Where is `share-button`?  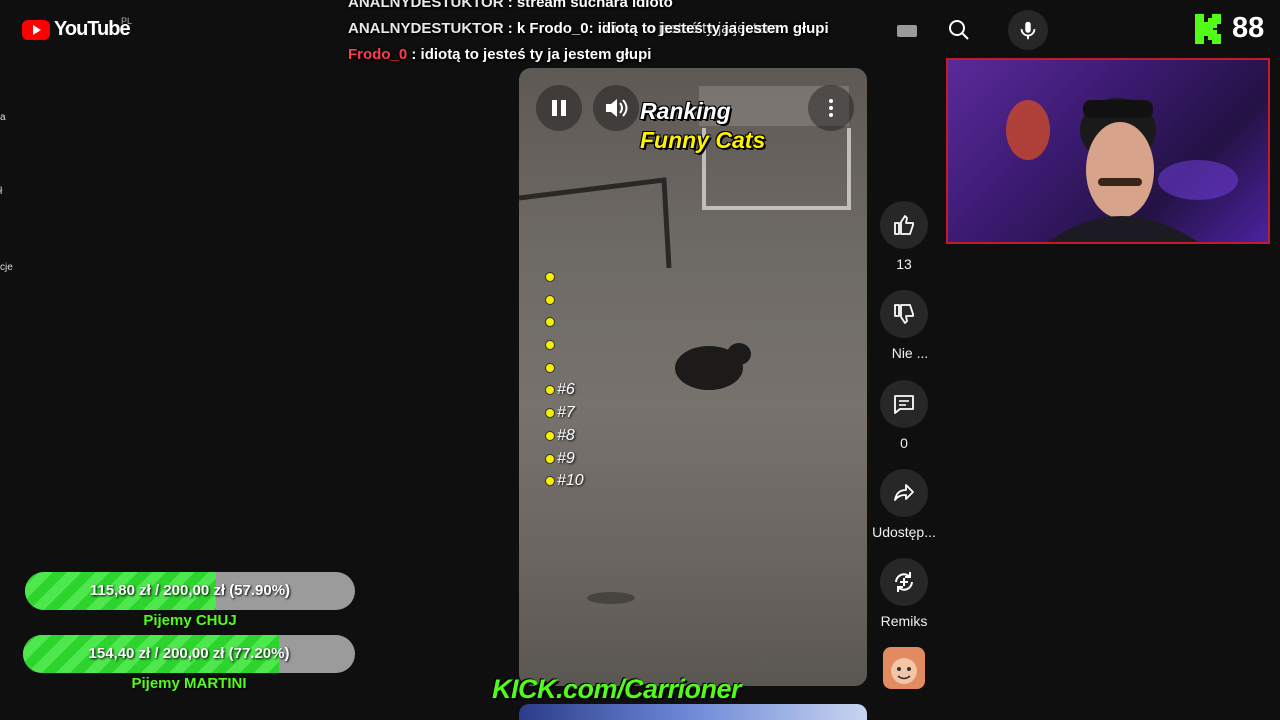 share-button is located at coordinates (904, 493).